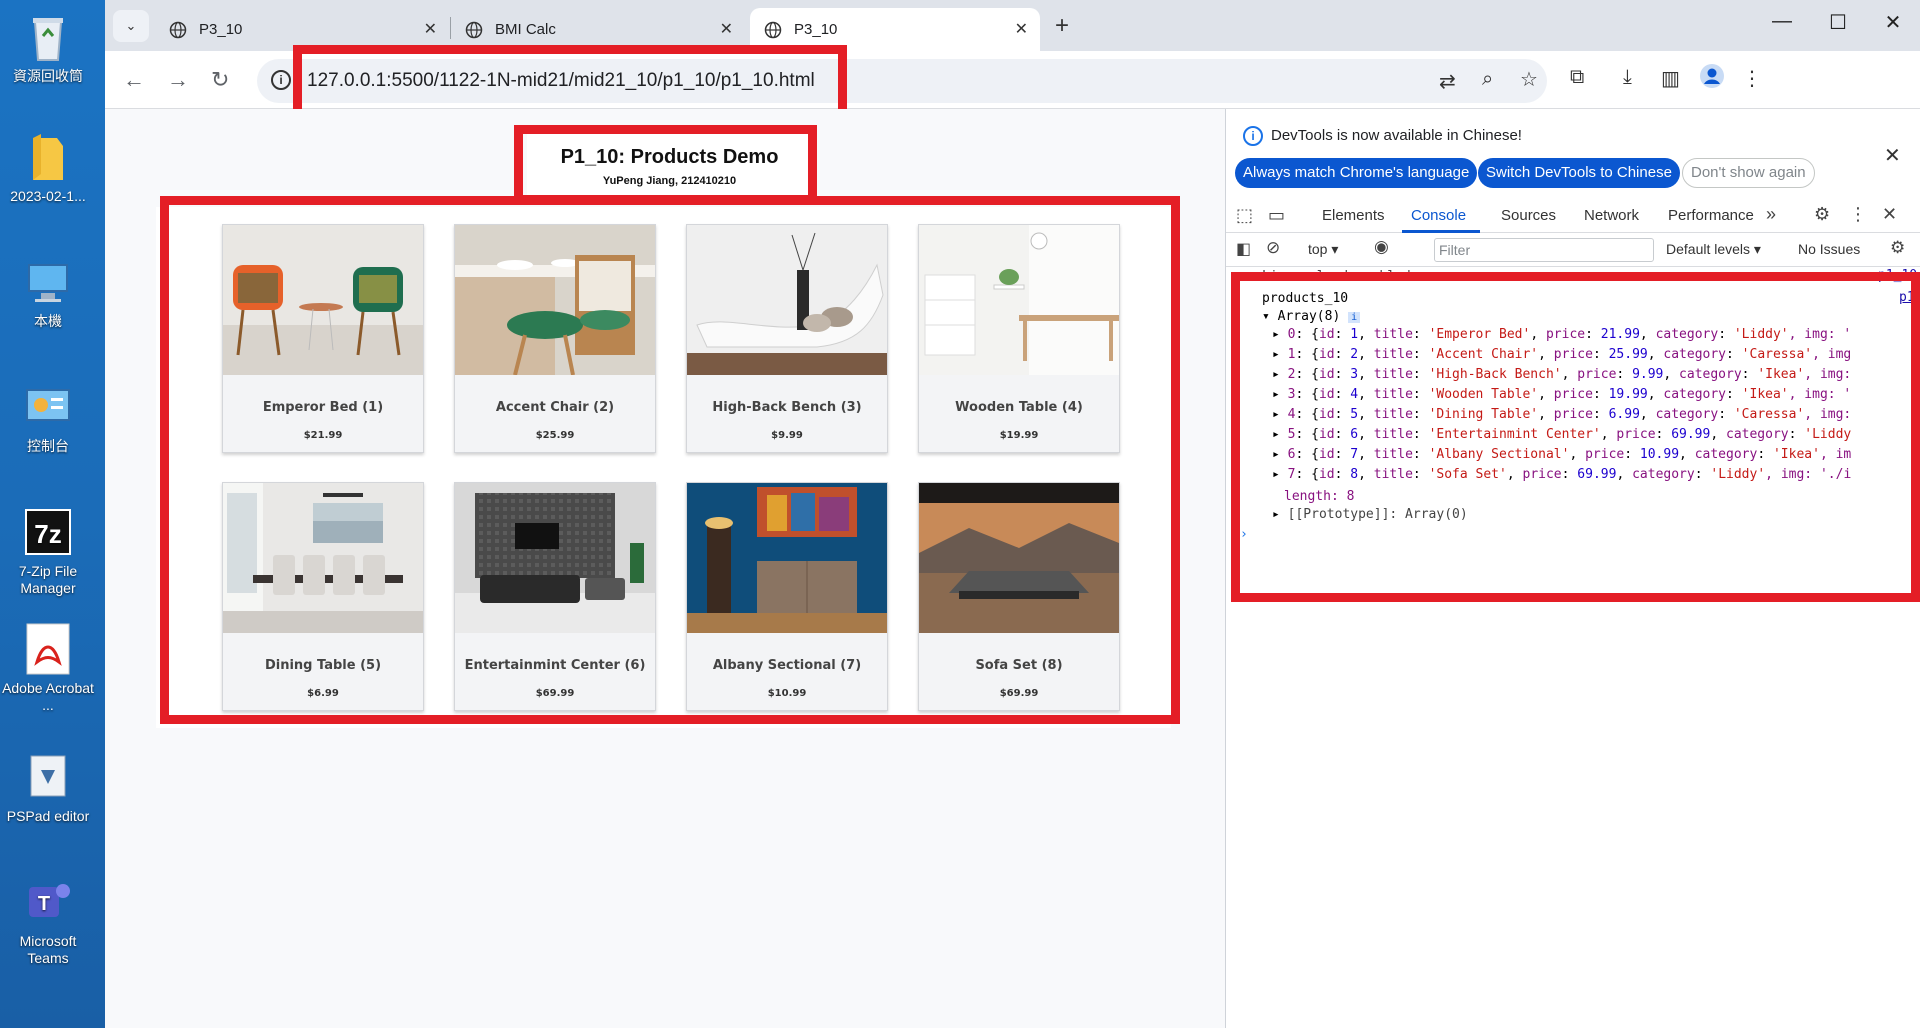 This screenshot has height=1028, width=1920. Describe the element at coordinates (1276, 215) in the screenshot. I see `device-toolbar-icon: ▭` at that location.